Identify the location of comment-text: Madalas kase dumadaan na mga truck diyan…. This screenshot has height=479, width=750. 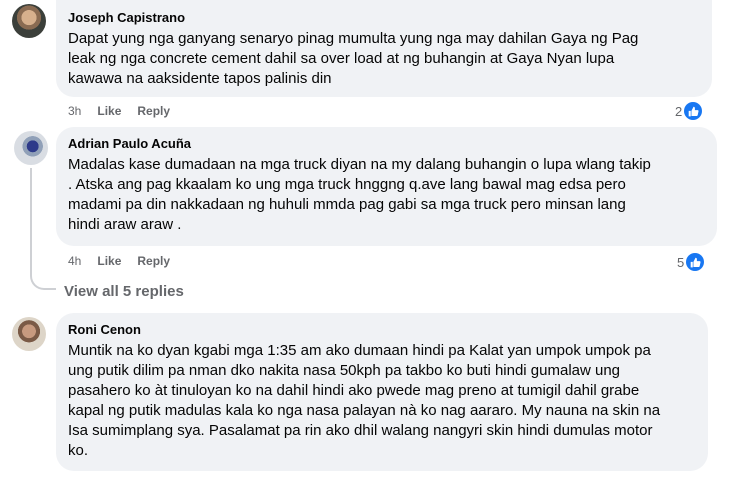
(359, 194).